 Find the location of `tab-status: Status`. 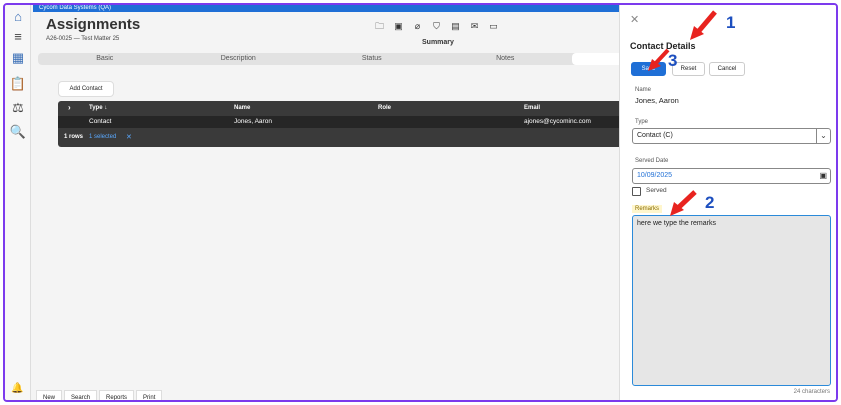

tab-status: Status is located at coordinates (372, 59).